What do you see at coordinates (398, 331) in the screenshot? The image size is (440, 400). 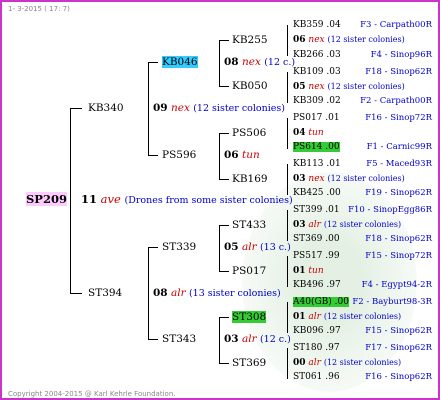 I see `gen5-origin: F15 - Sinop62R` at bounding box center [398, 331].